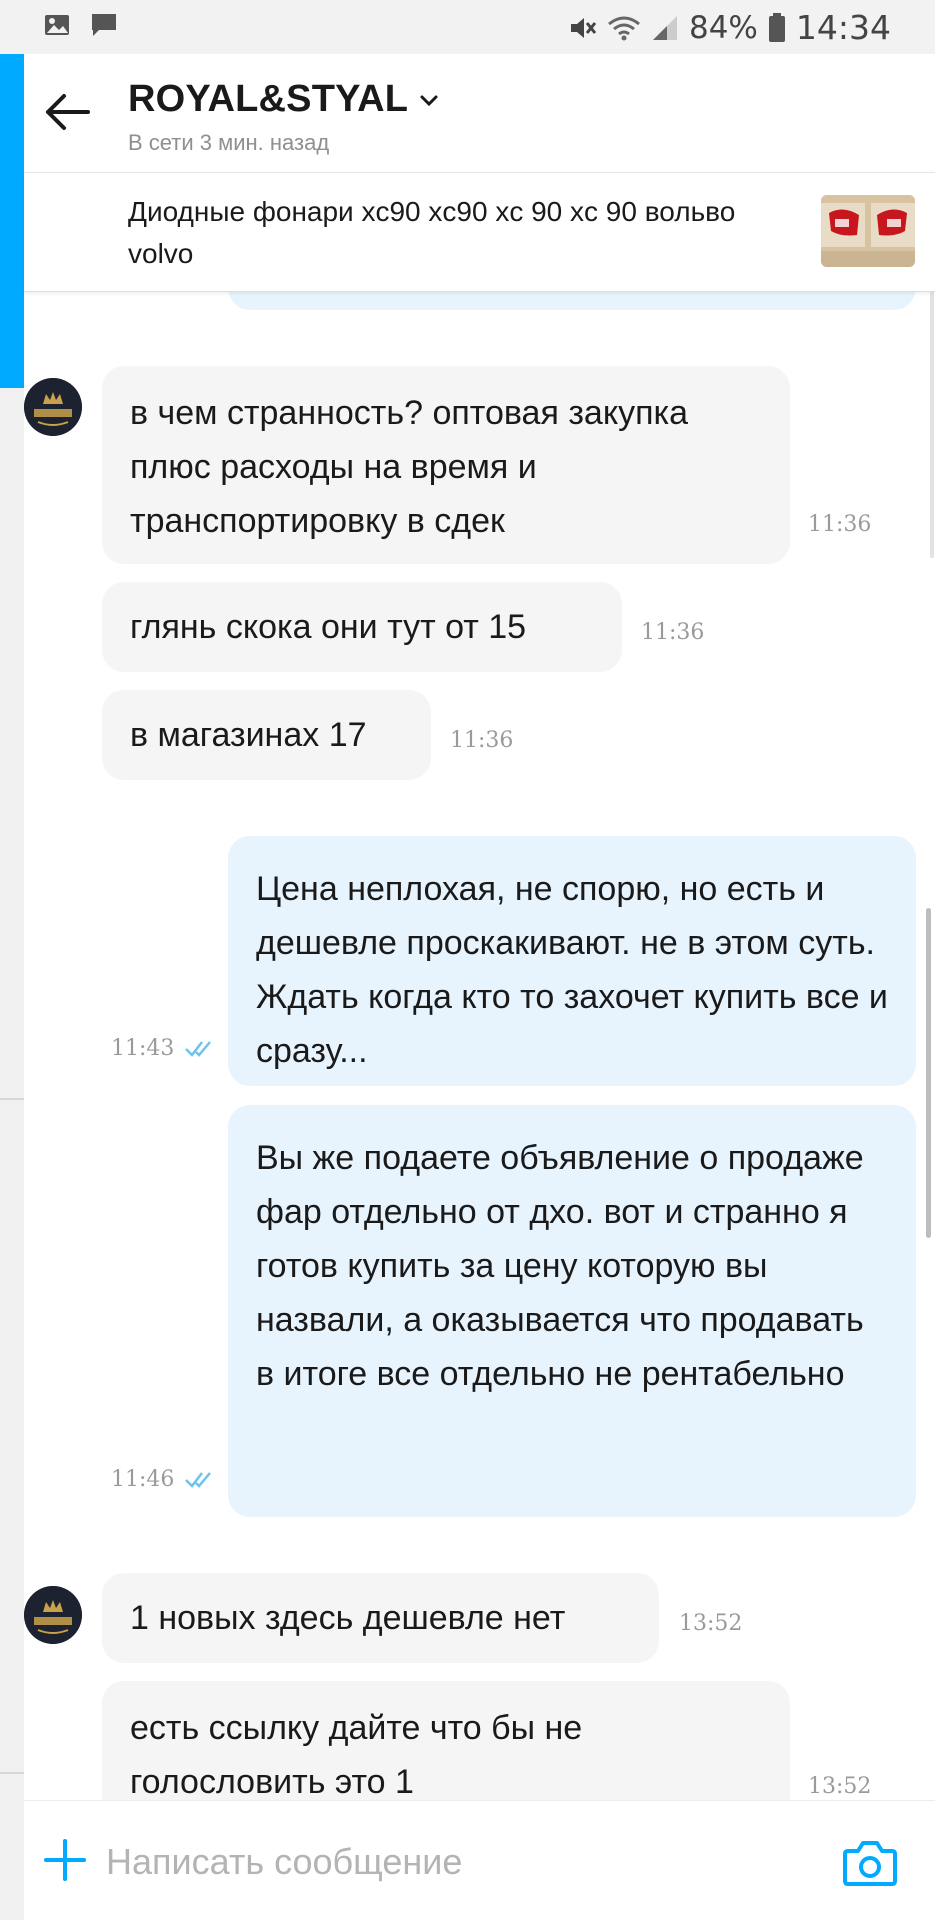 The height and width of the screenshot is (1921, 935). I want to click on camera-icon, so click(870, 1863).